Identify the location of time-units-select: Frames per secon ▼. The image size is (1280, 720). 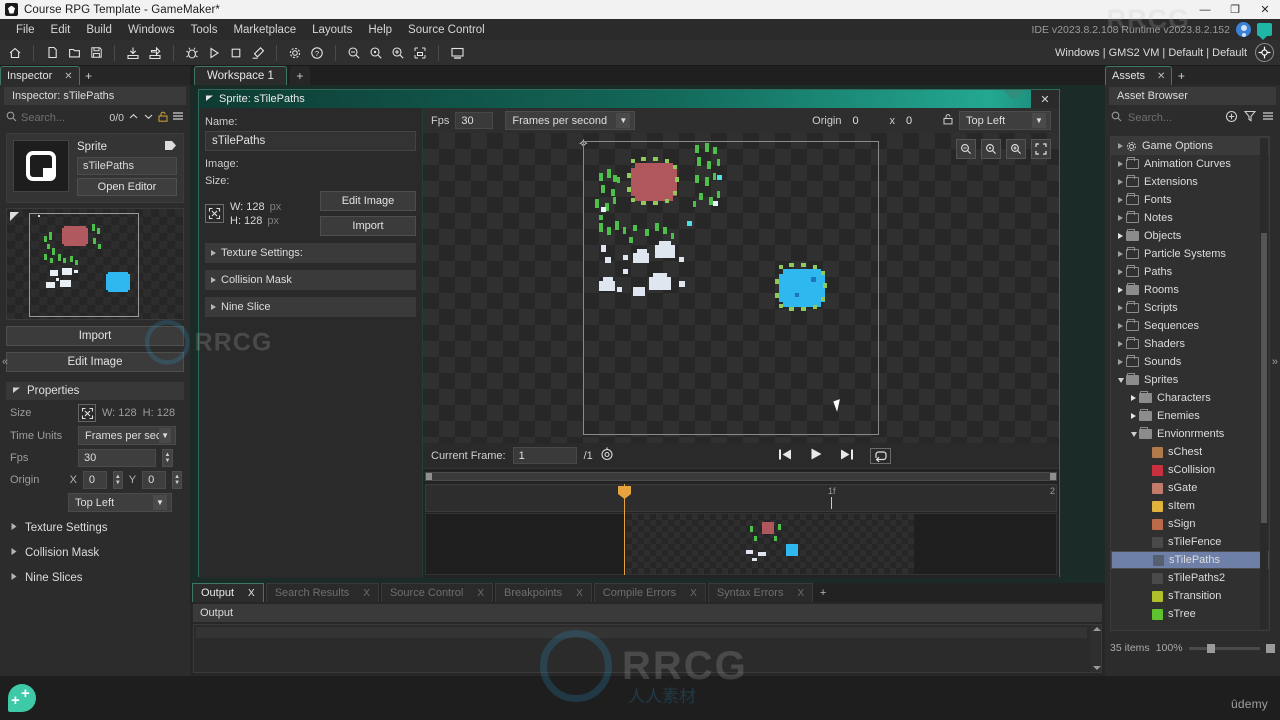
(127, 435).